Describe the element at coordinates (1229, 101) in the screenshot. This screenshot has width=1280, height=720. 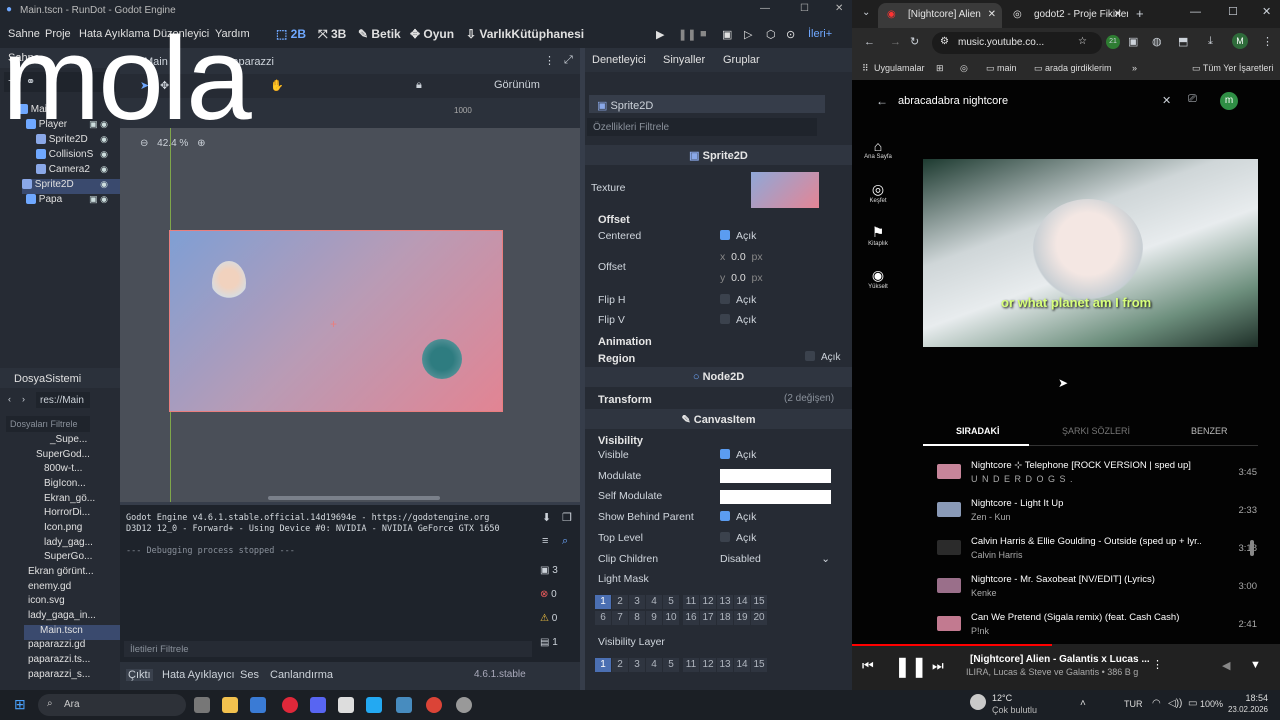
I see `ytm-avatar: m` at that location.